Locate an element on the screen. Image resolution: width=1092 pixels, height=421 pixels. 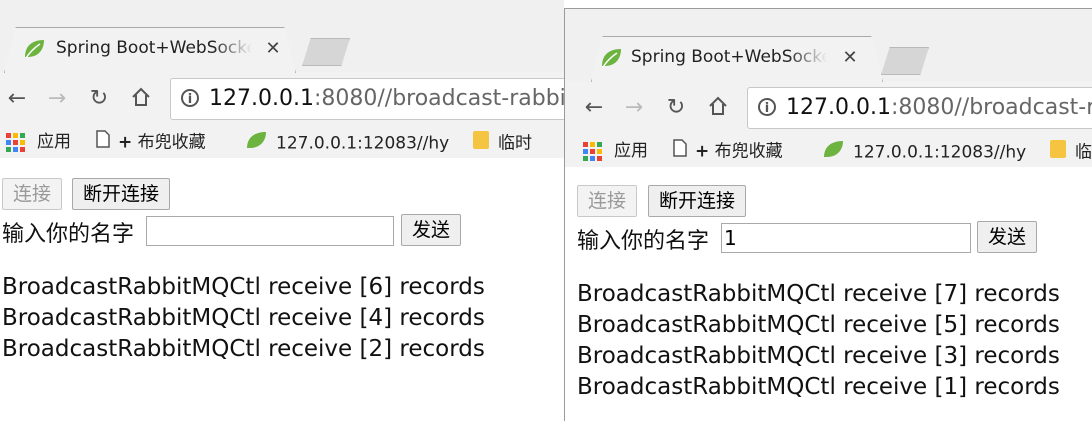
url-text: 127.0.0.1:8080//broadcast-rabbitmq is located at coordinates (386, 98).